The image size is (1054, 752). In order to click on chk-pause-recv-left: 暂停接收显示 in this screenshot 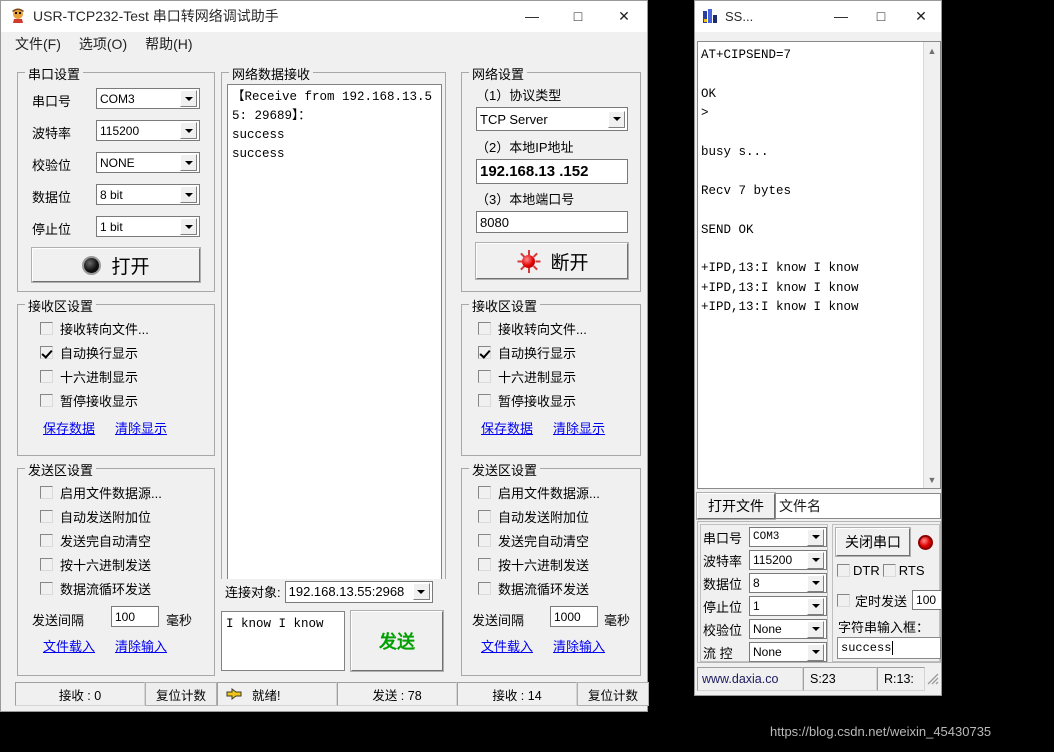, I will do `click(89, 400)`.